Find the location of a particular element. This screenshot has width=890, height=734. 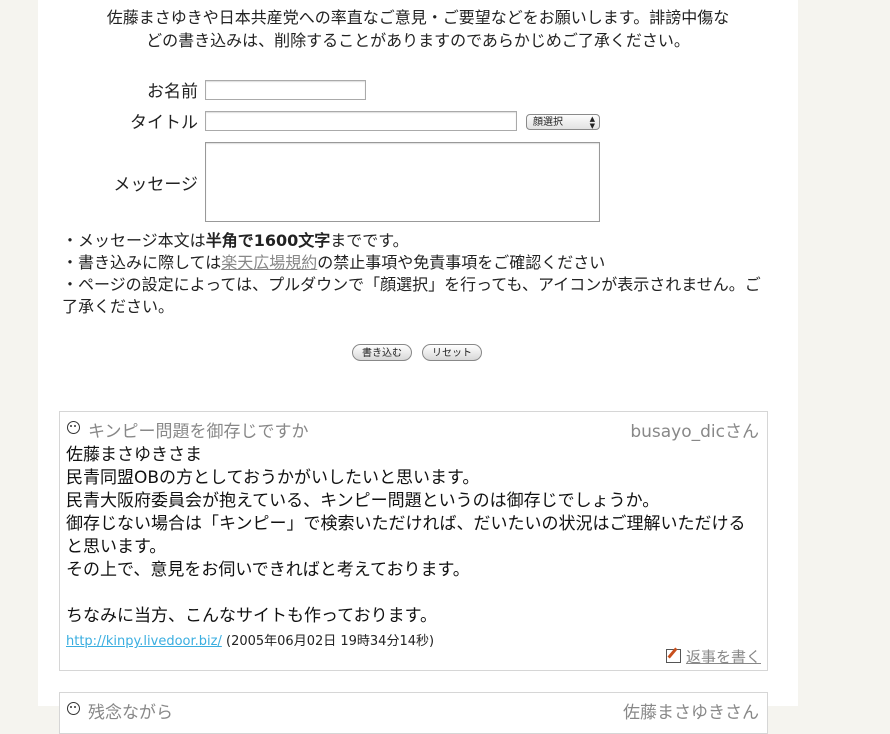

terms-link: 楽天広場規約 is located at coordinates (269, 262).